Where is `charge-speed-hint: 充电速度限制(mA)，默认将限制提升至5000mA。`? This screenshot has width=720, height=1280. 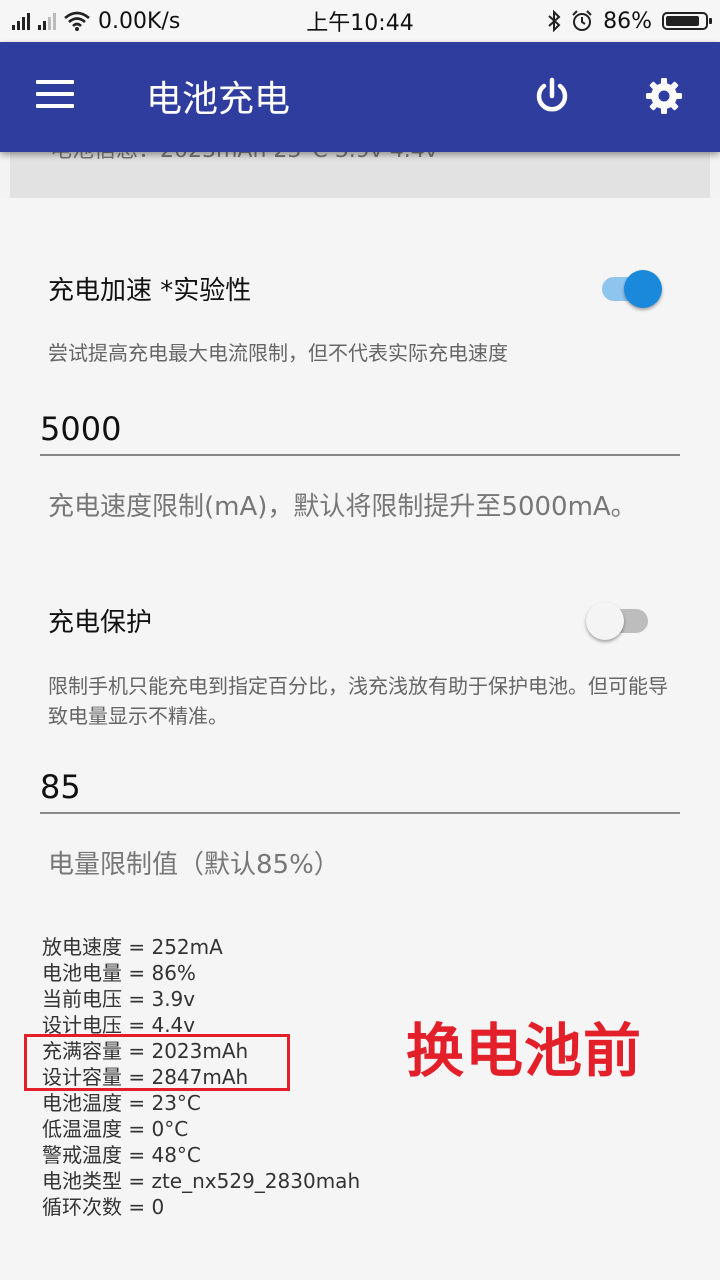
charge-speed-hint: 充电速度限制(mA)，默认将限制提升至5000mA。 is located at coordinates (342, 507).